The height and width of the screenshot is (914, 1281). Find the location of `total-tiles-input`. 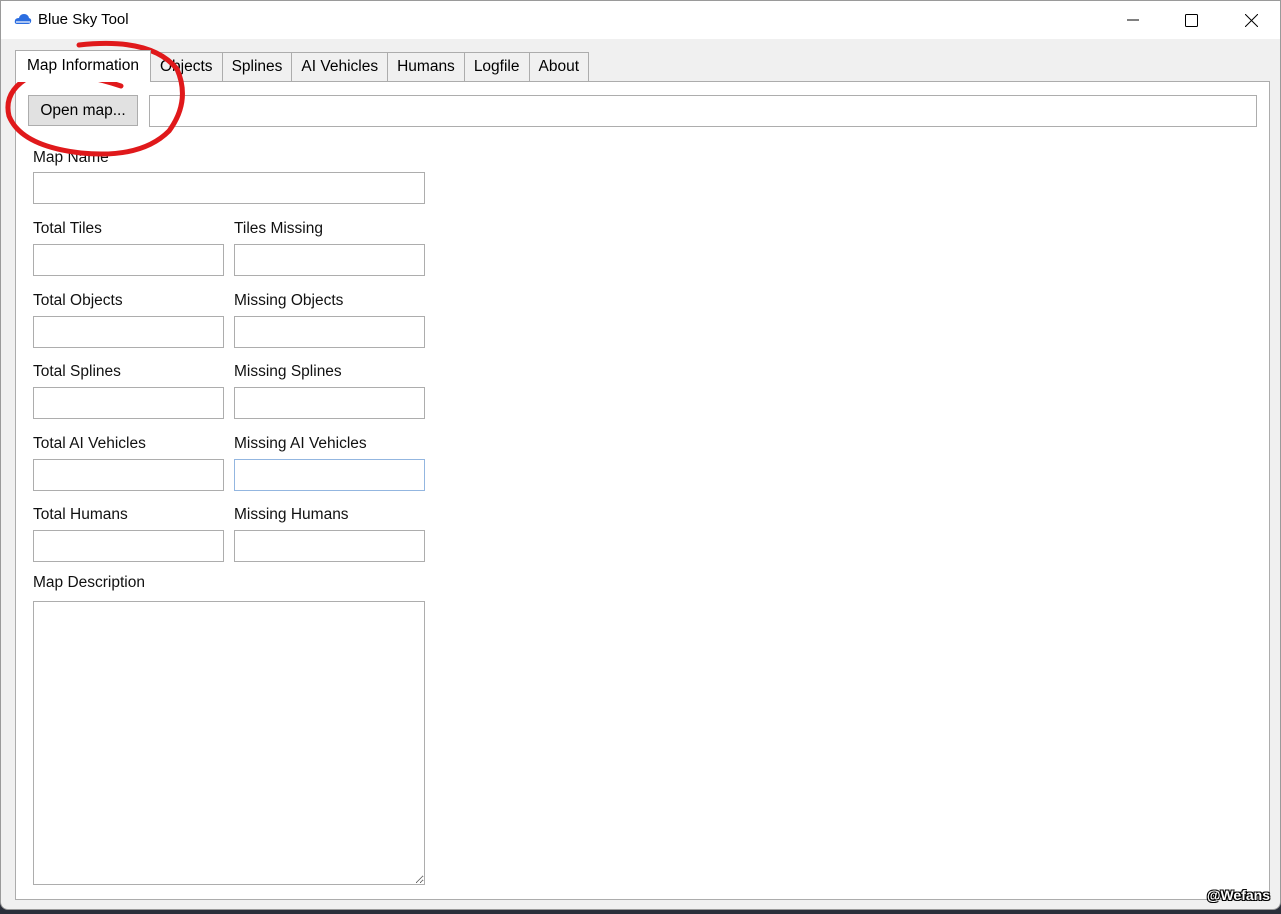

total-tiles-input is located at coordinates (128, 260).